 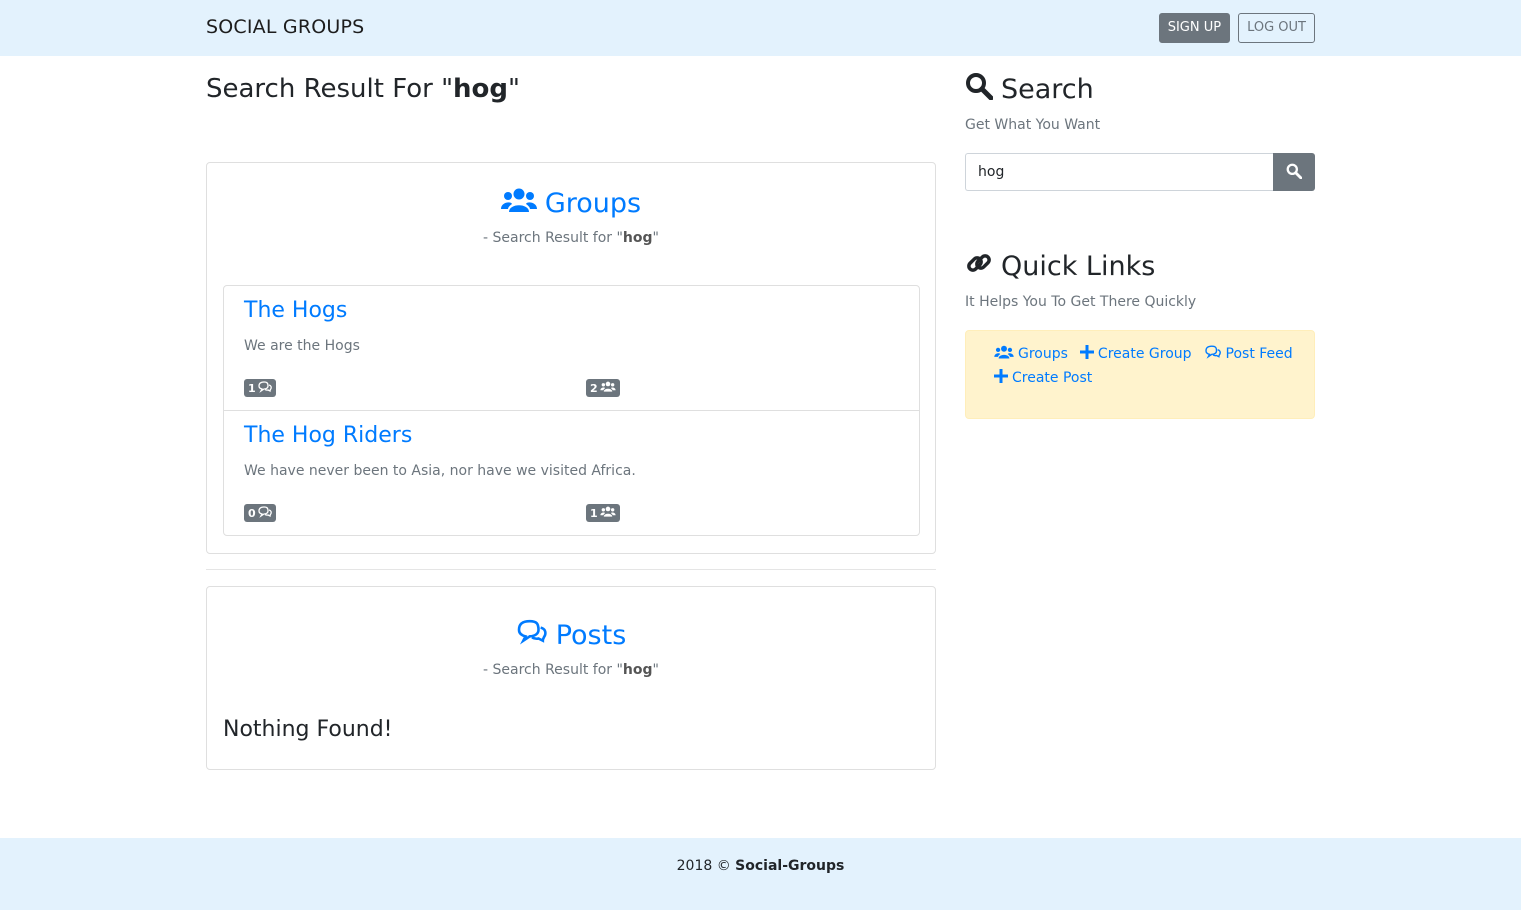 I want to click on members-count-badge: 2, so click(x=603, y=388).